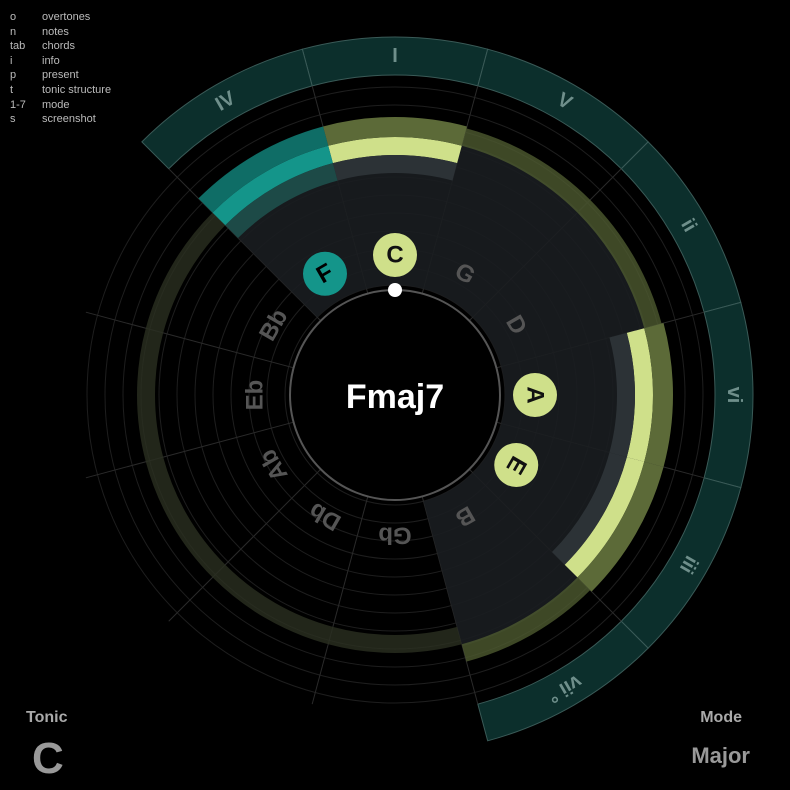  What do you see at coordinates (394, 255) in the screenshot?
I see `note-label: C` at bounding box center [394, 255].